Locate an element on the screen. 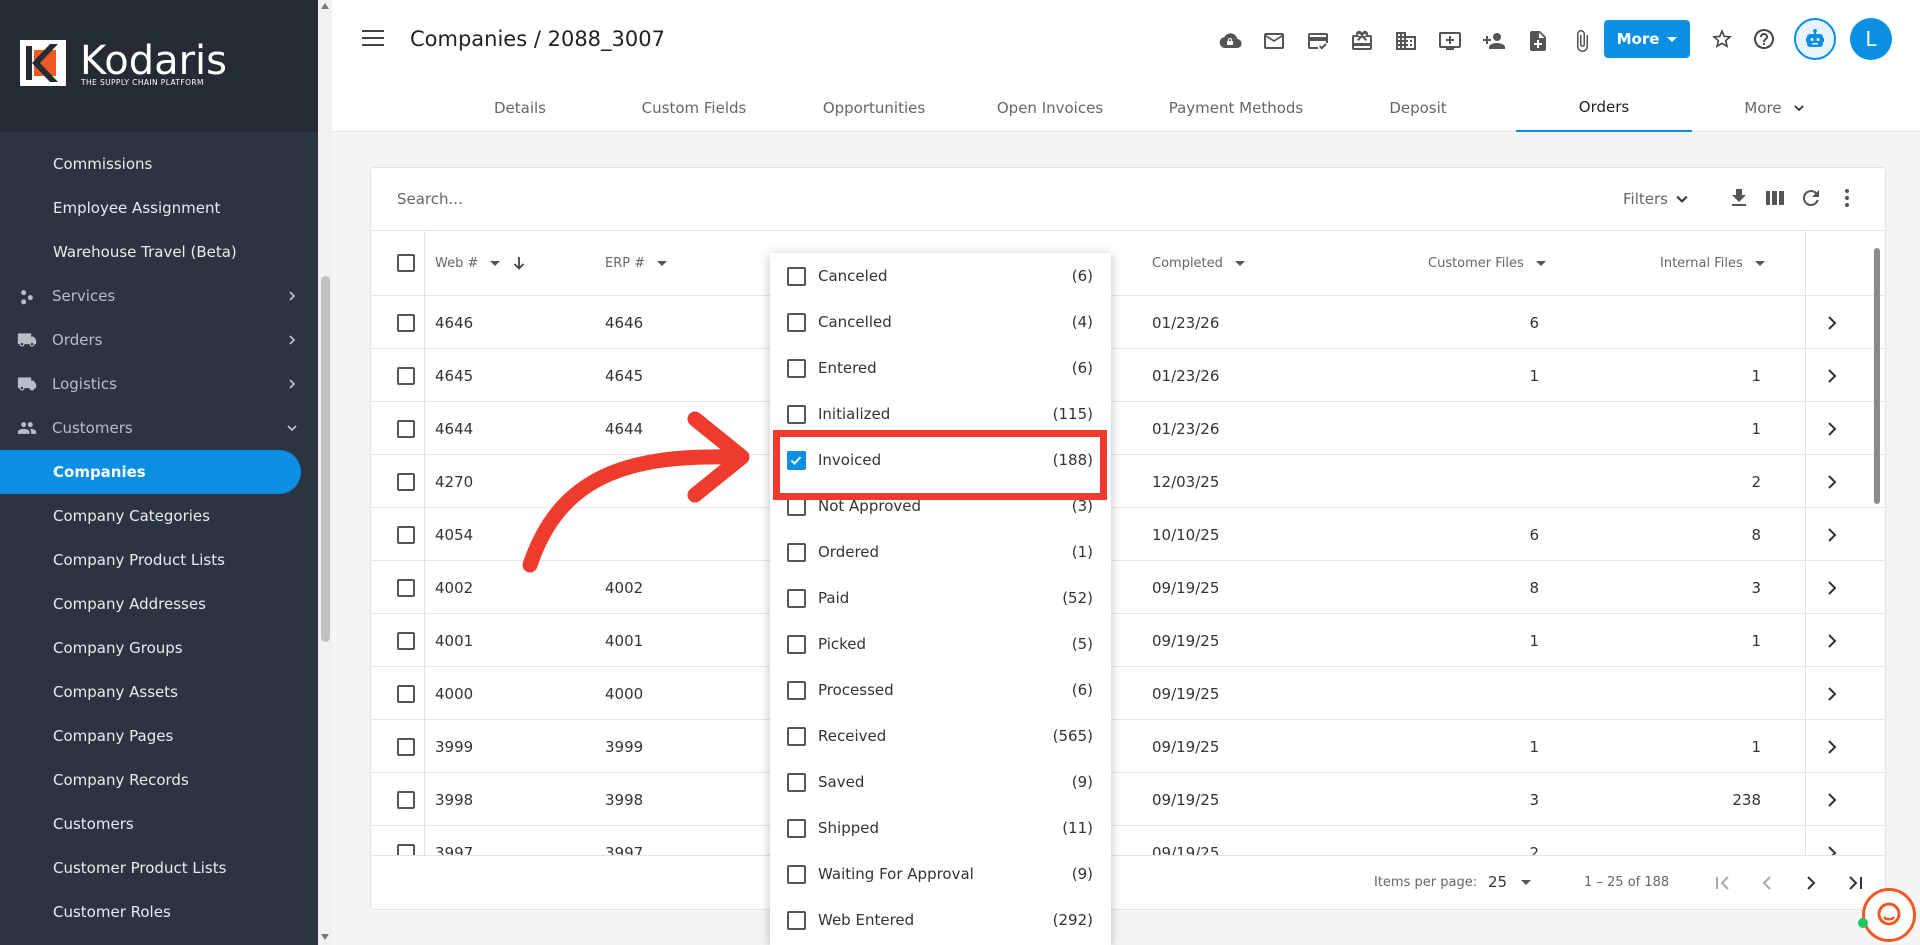 The height and width of the screenshot is (945, 1920). scroll-down-arrow-icon is located at coordinates (325, 937).